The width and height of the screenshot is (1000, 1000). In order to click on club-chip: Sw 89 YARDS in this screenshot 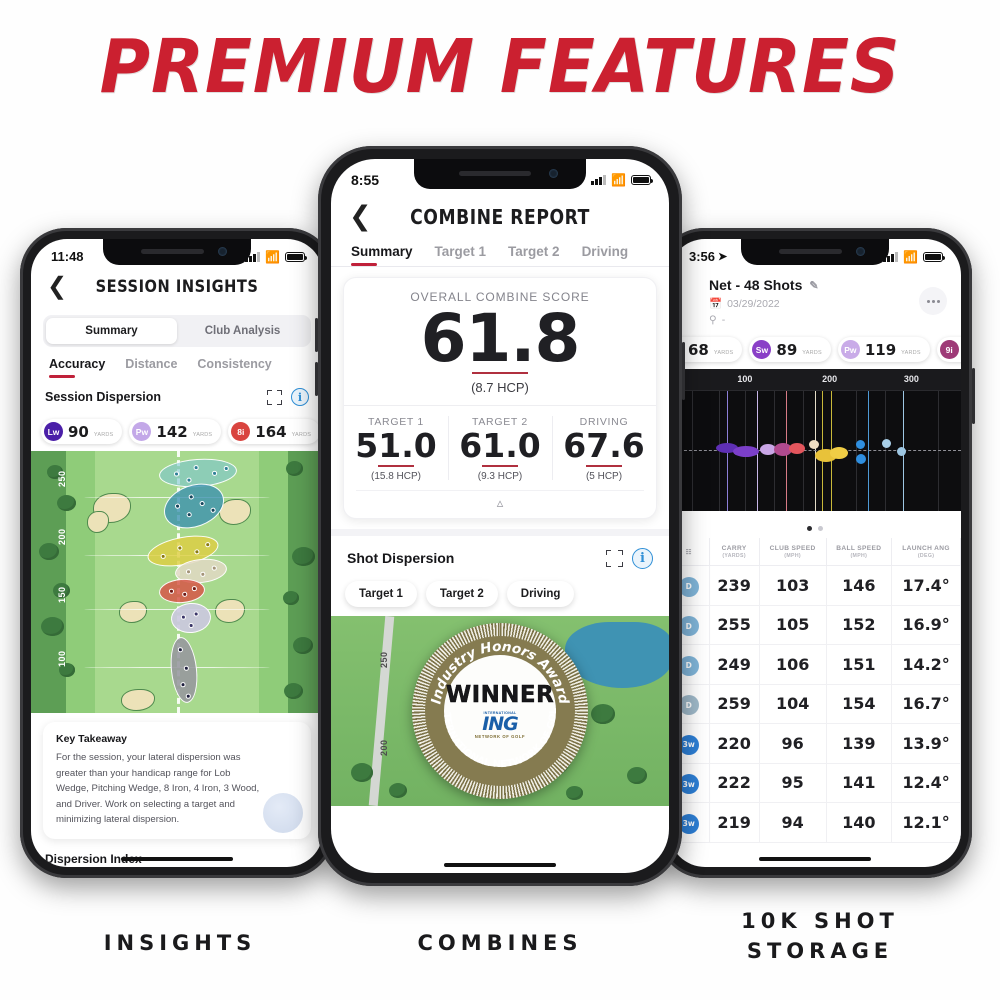, I will do `click(790, 349)`.